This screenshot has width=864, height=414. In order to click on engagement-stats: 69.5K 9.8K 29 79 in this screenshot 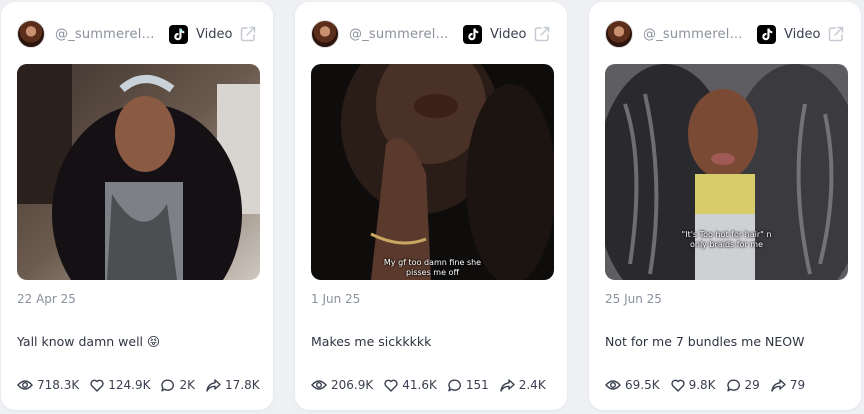, I will do `click(710, 385)`.